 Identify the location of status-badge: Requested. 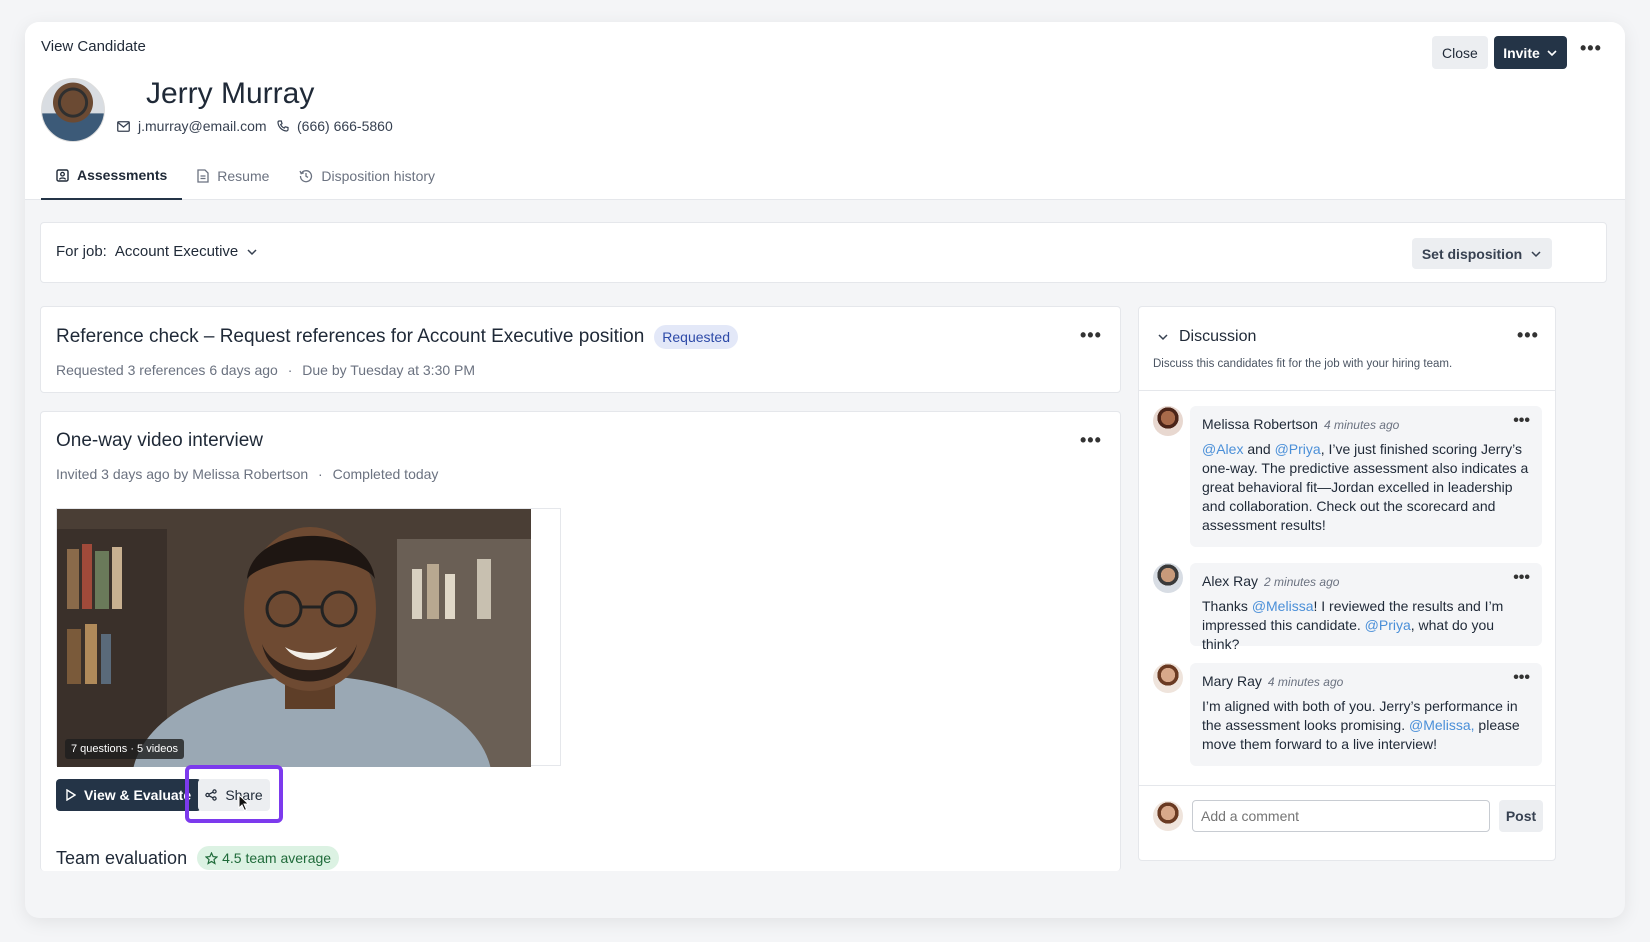
(696, 337).